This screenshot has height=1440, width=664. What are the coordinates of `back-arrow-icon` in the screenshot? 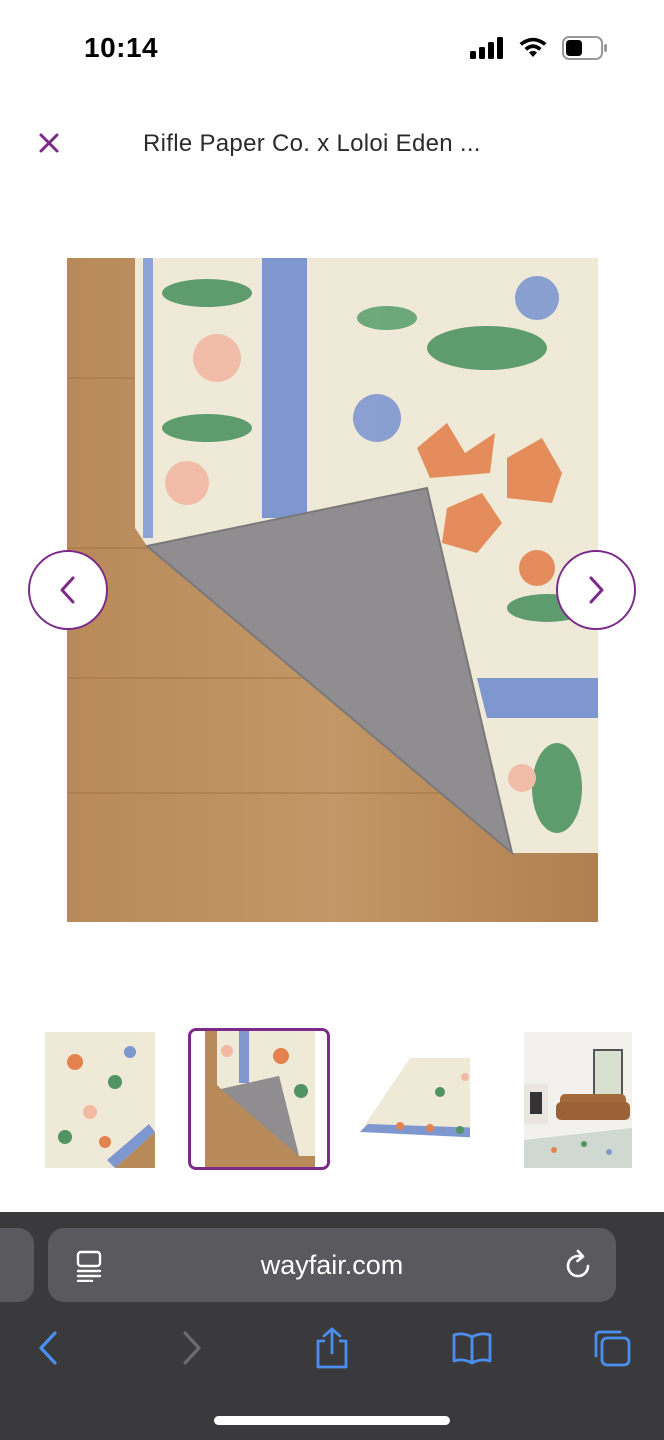 It's located at (48, 1348).